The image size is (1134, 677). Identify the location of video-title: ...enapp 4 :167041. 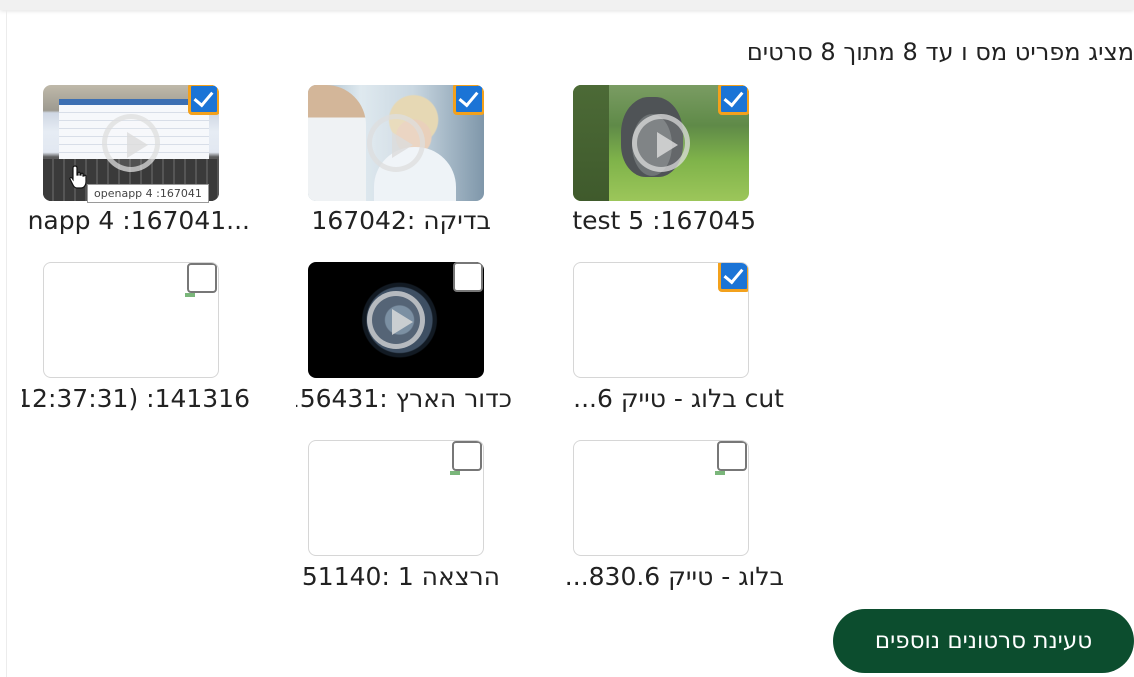
(139, 220).